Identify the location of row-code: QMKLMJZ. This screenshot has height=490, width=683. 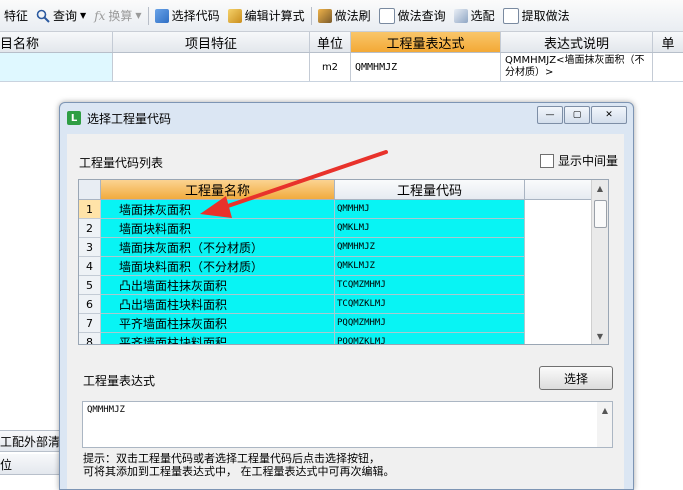
(430, 266).